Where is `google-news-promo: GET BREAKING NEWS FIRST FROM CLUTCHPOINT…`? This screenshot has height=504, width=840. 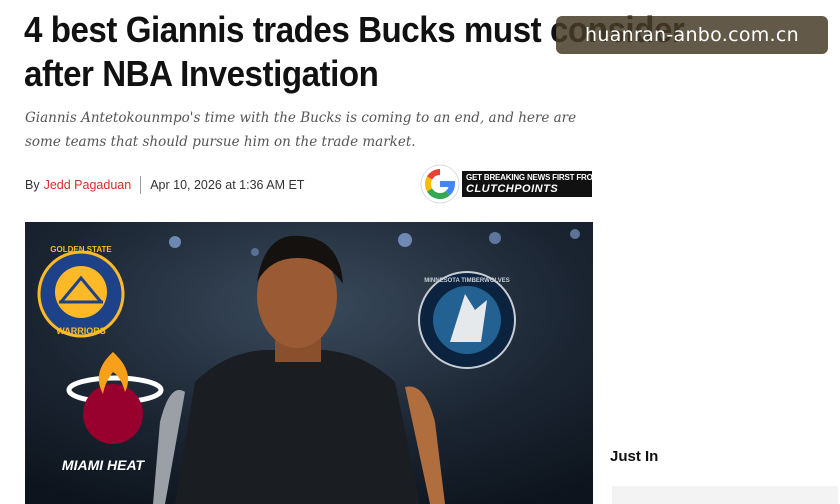 google-news-promo: GET BREAKING NEWS FIRST FROM CLUTCHPOINT… is located at coordinates (510, 184).